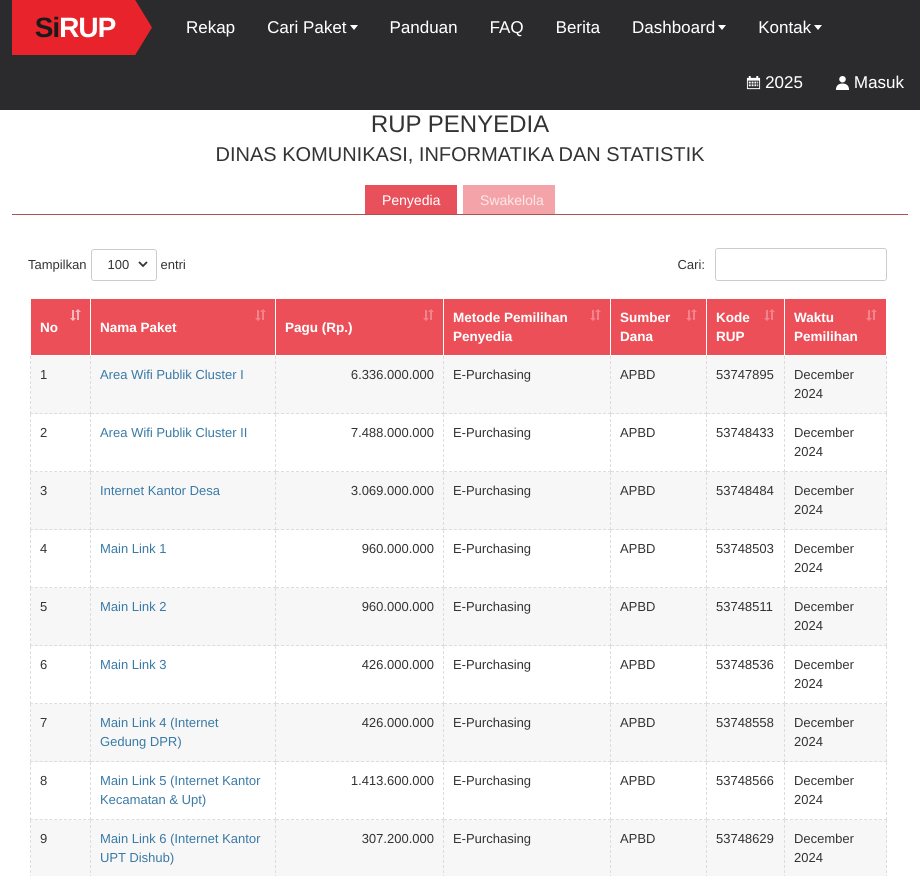  Describe the element at coordinates (312, 28) in the screenshot. I see `nav-link: Cari Paket` at that location.